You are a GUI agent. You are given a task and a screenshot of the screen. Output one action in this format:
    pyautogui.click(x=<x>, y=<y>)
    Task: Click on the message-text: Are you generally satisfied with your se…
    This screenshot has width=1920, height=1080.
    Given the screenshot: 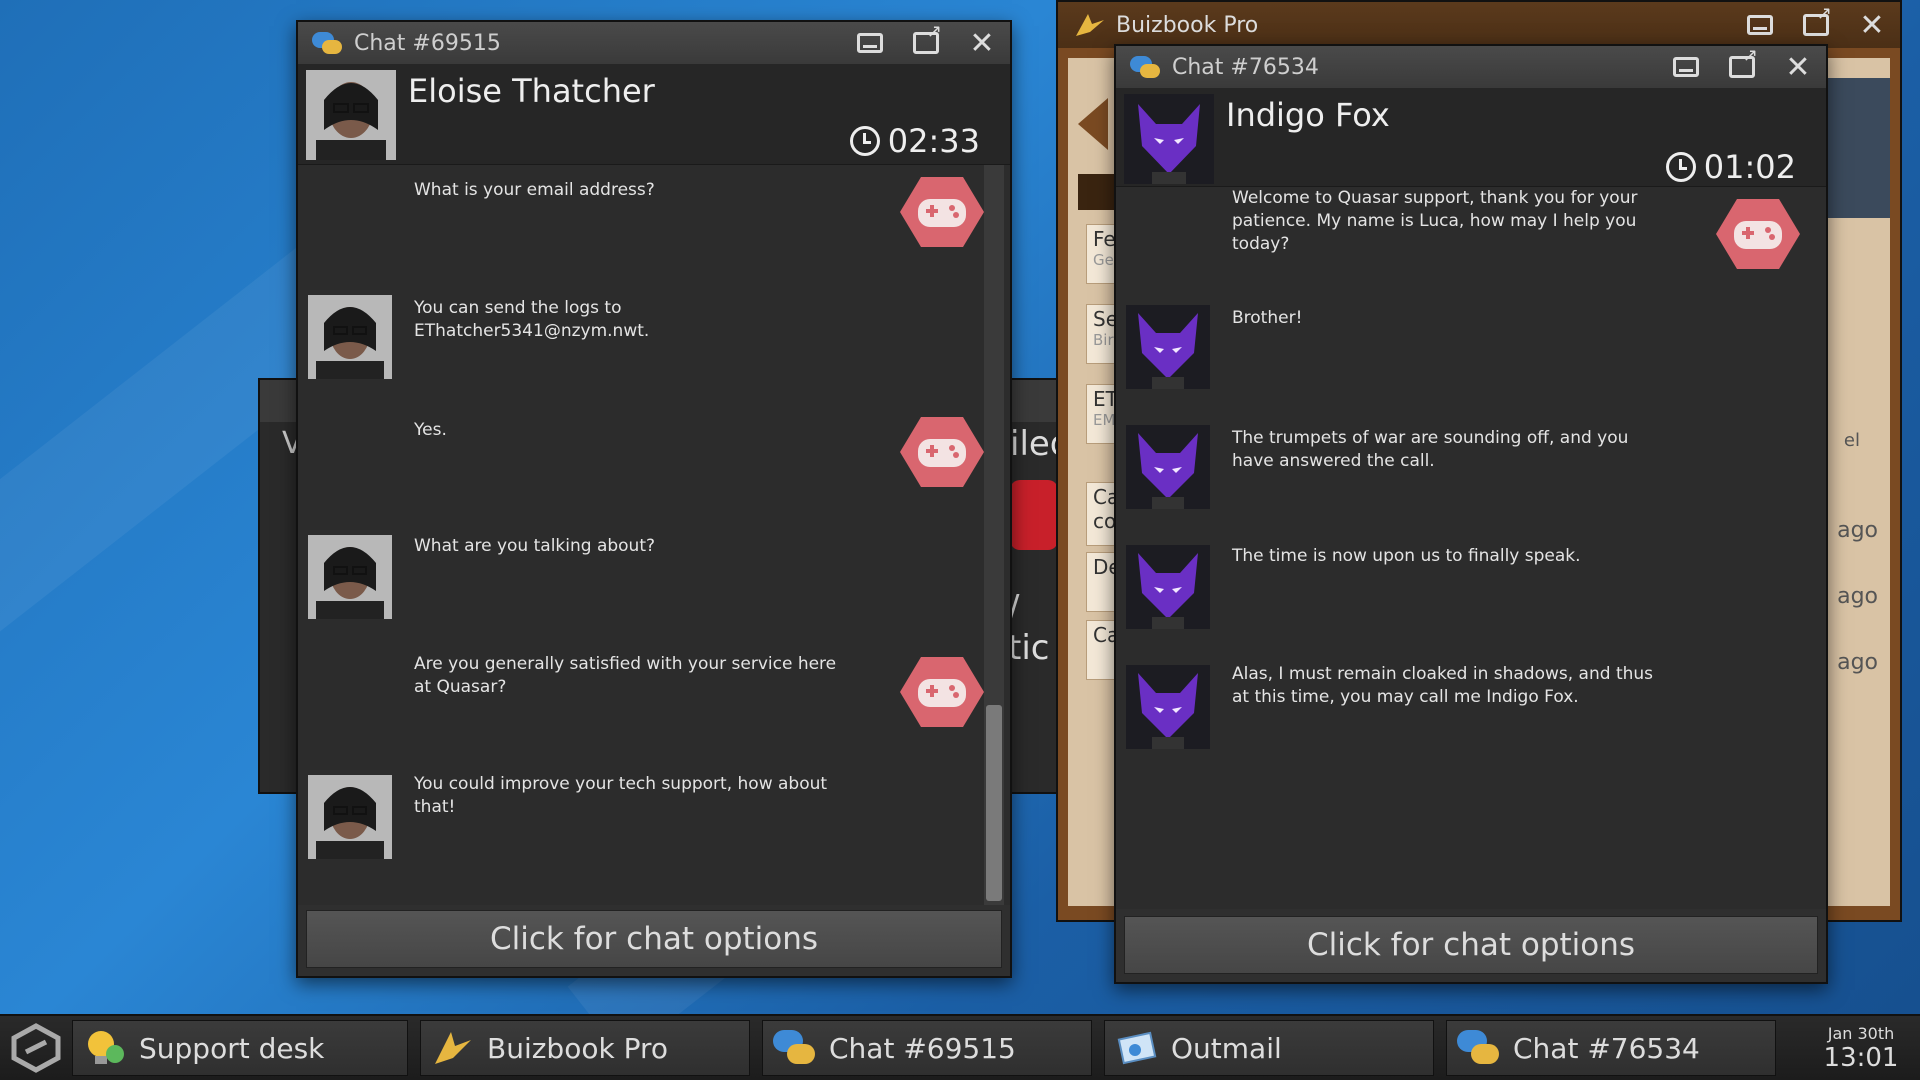 What is the action you would take?
    pyautogui.click(x=625, y=675)
    